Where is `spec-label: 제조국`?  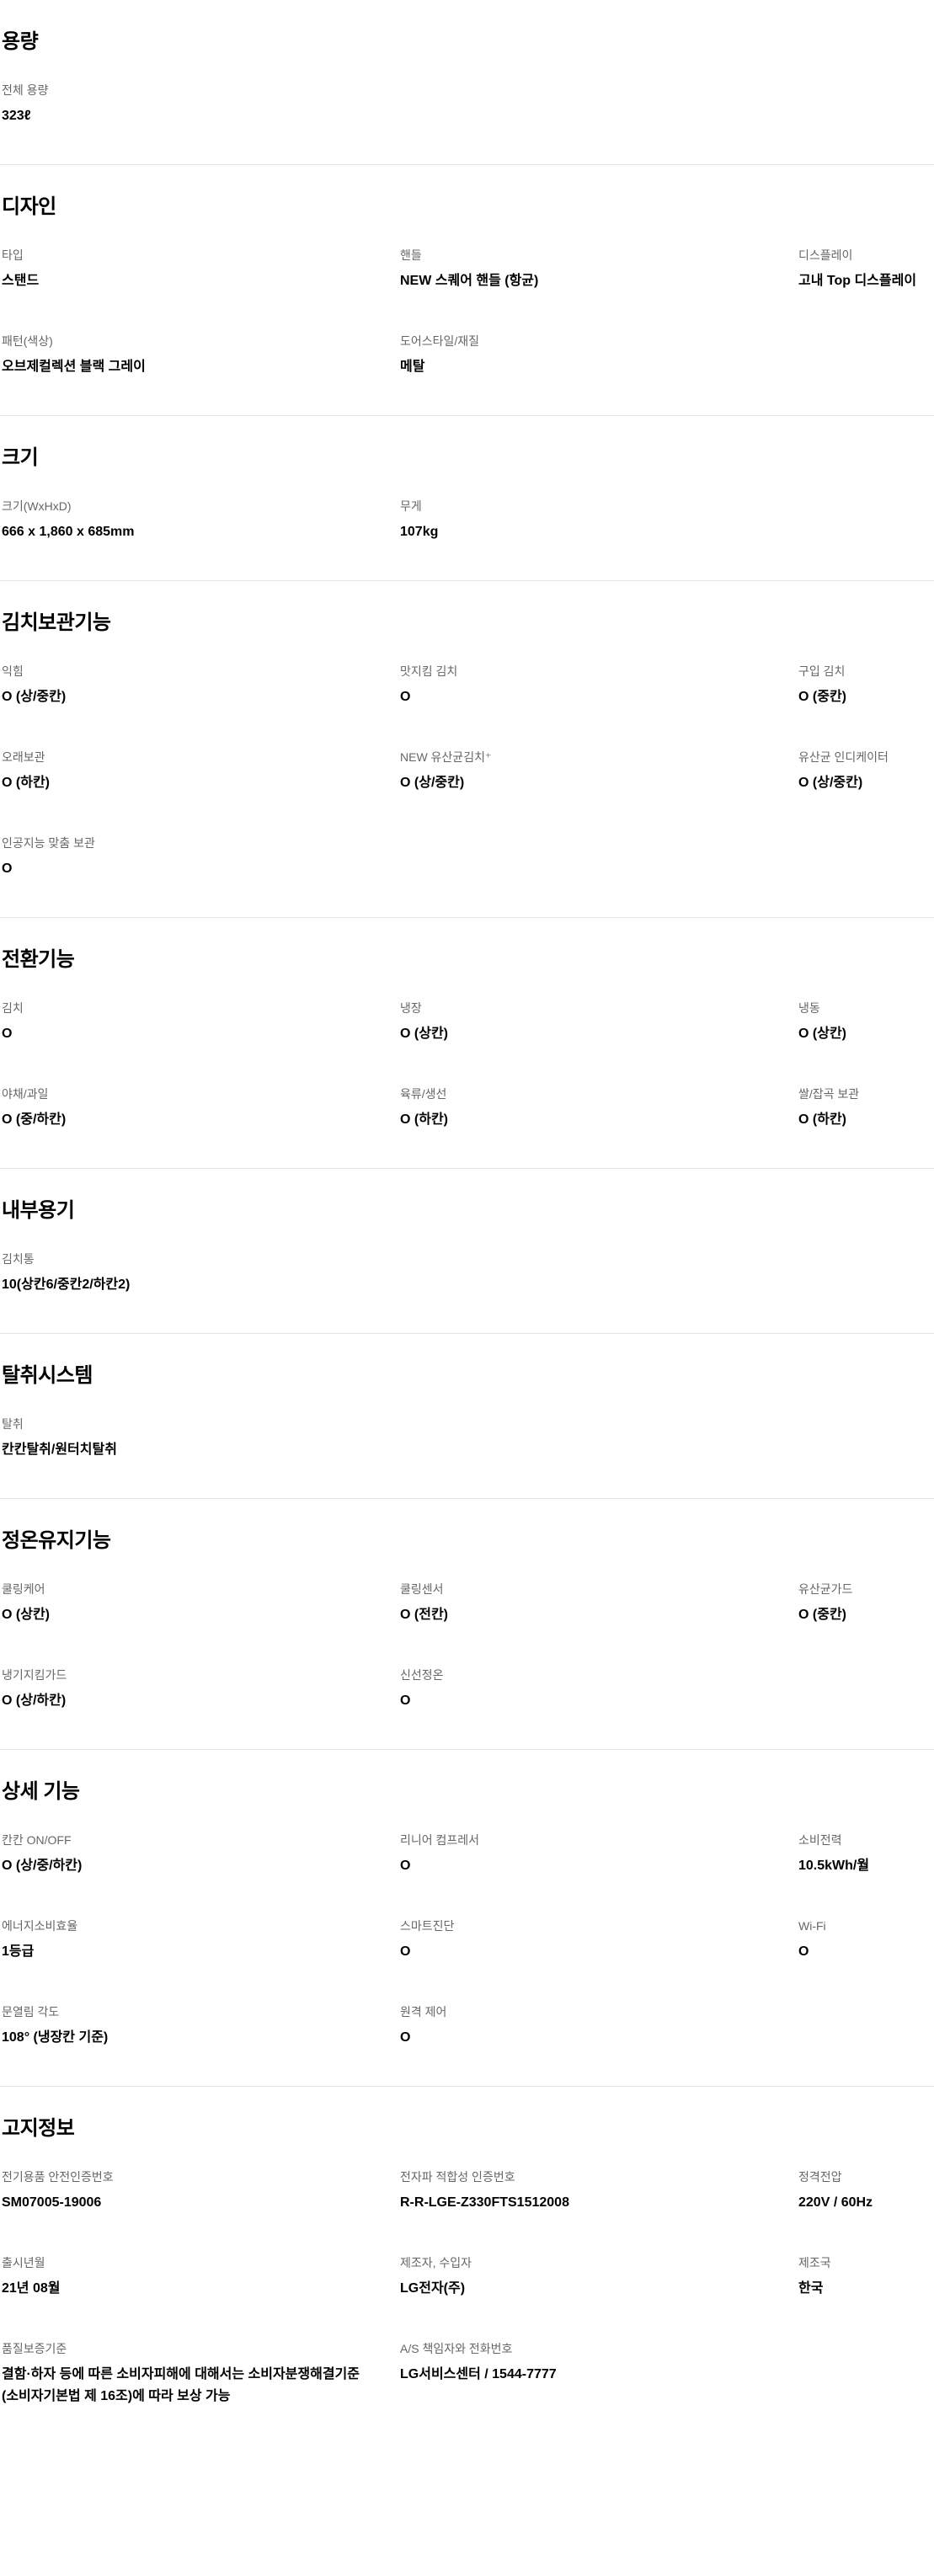
spec-label: 제조국 is located at coordinates (814, 2262).